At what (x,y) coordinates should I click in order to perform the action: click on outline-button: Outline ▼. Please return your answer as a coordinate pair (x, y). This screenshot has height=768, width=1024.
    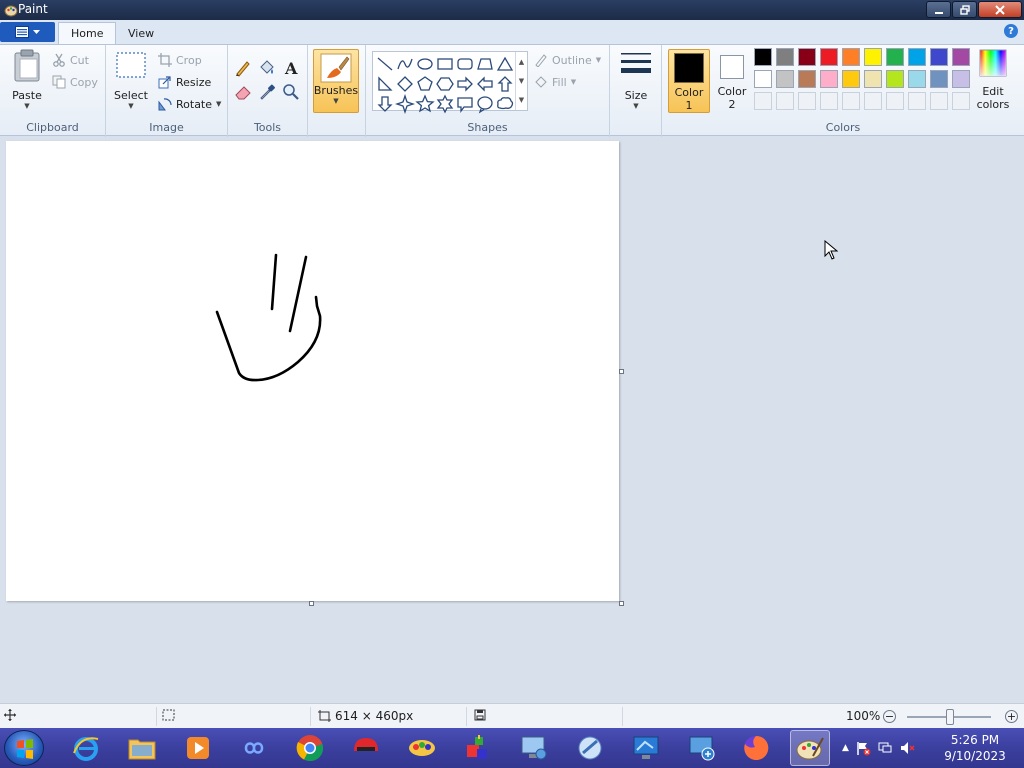
    Looking at the image, I should click on (567, 60).